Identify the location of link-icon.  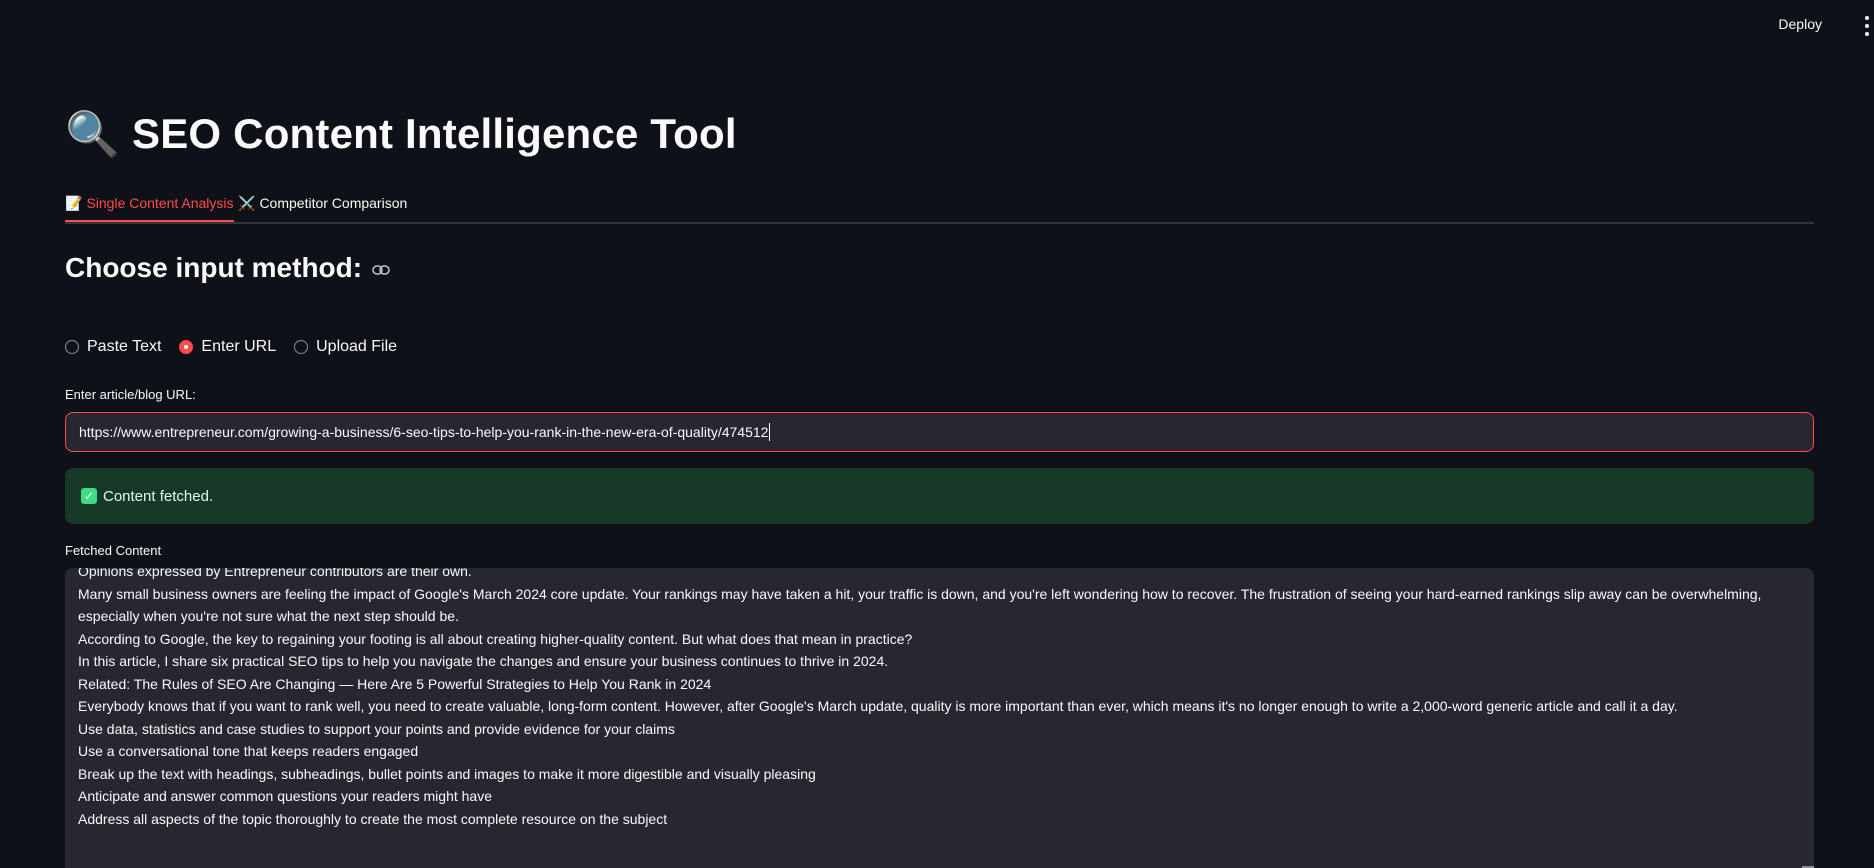
(381, 270).